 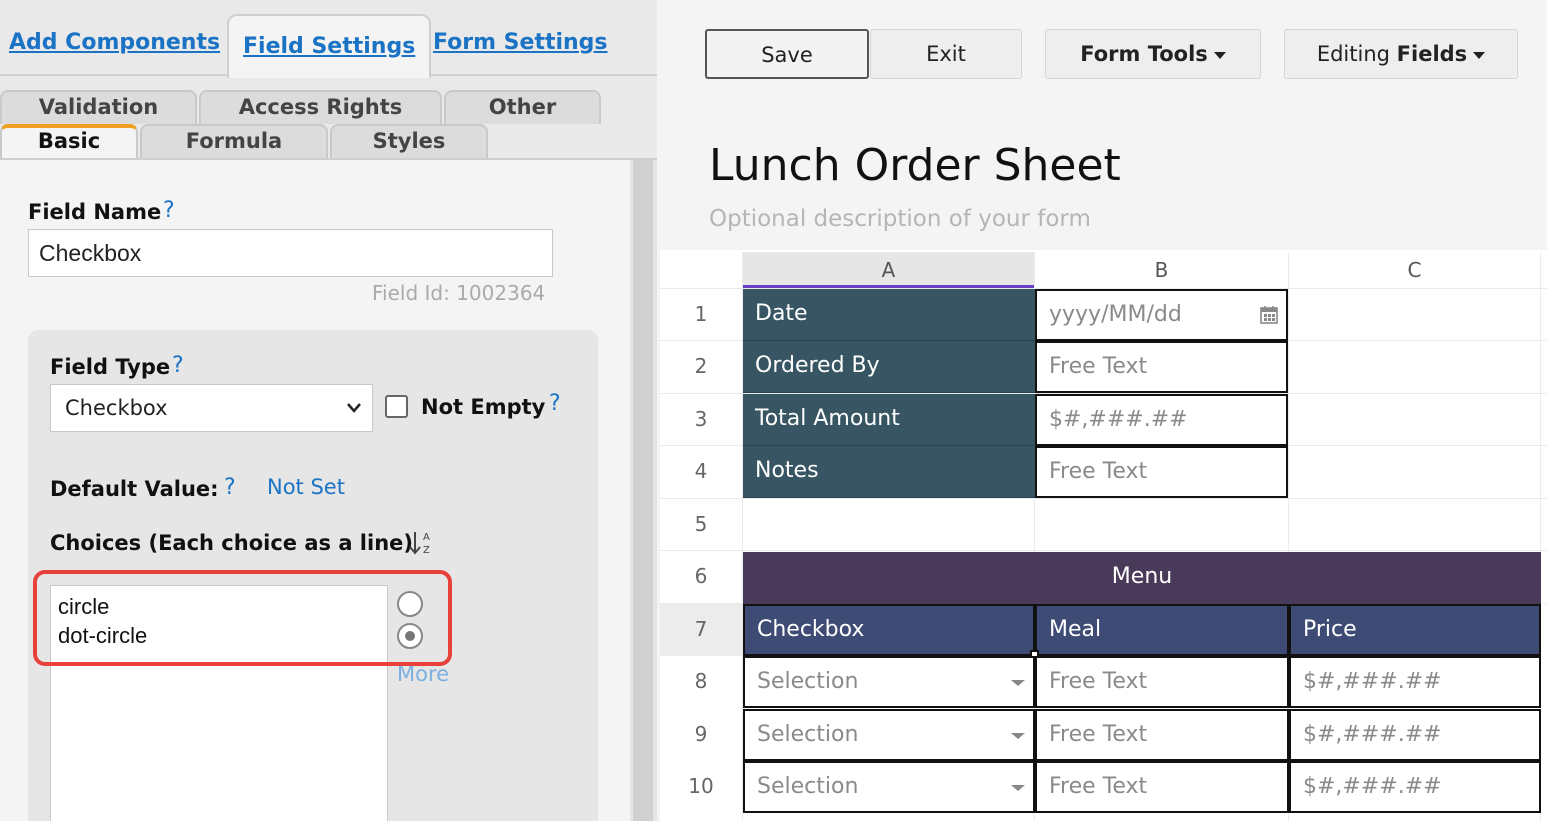 I want to click on cell-label-ordered-by: Ordered By, so click(x=889, y=367).